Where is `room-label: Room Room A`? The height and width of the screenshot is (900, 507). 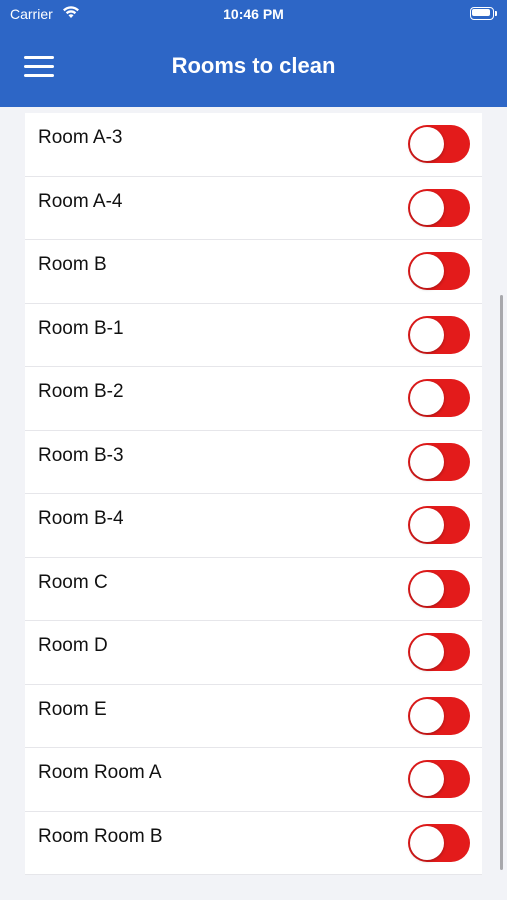 room-label: Room Room A is located at coordinates (100, 772).